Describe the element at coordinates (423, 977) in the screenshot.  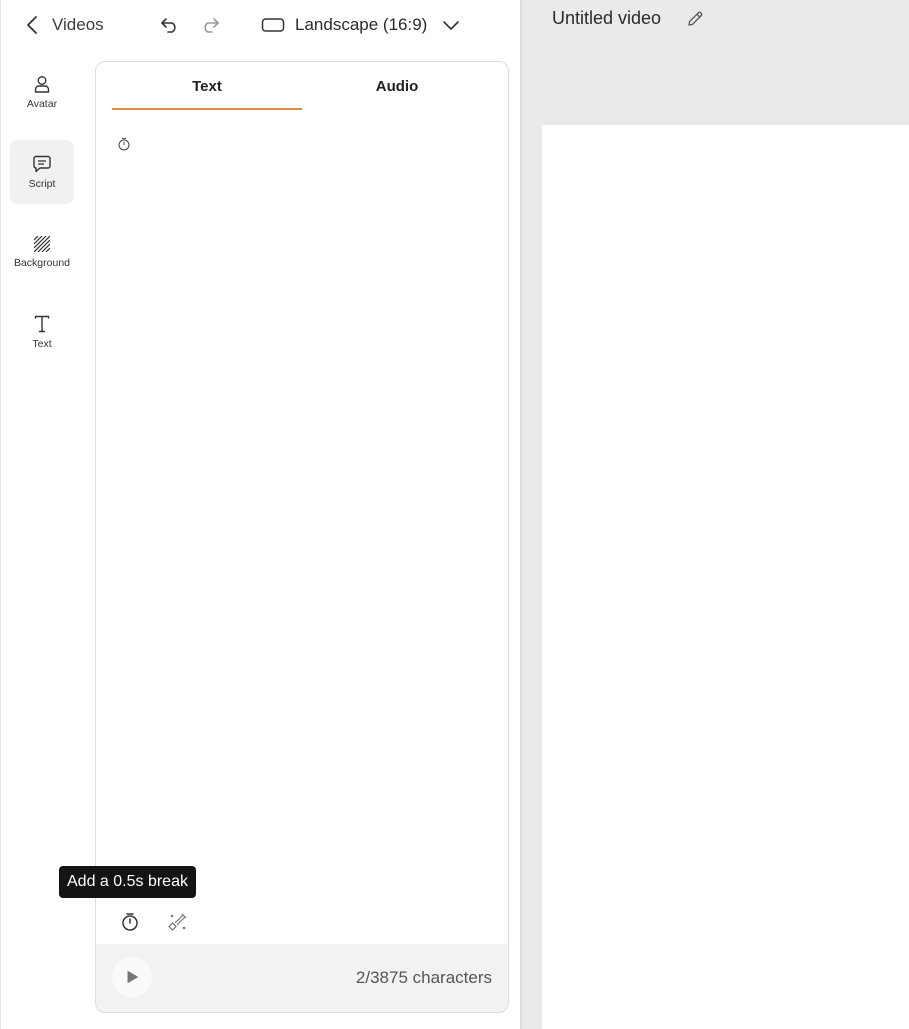
I see `character-count: 2/3875 characters` at that location.